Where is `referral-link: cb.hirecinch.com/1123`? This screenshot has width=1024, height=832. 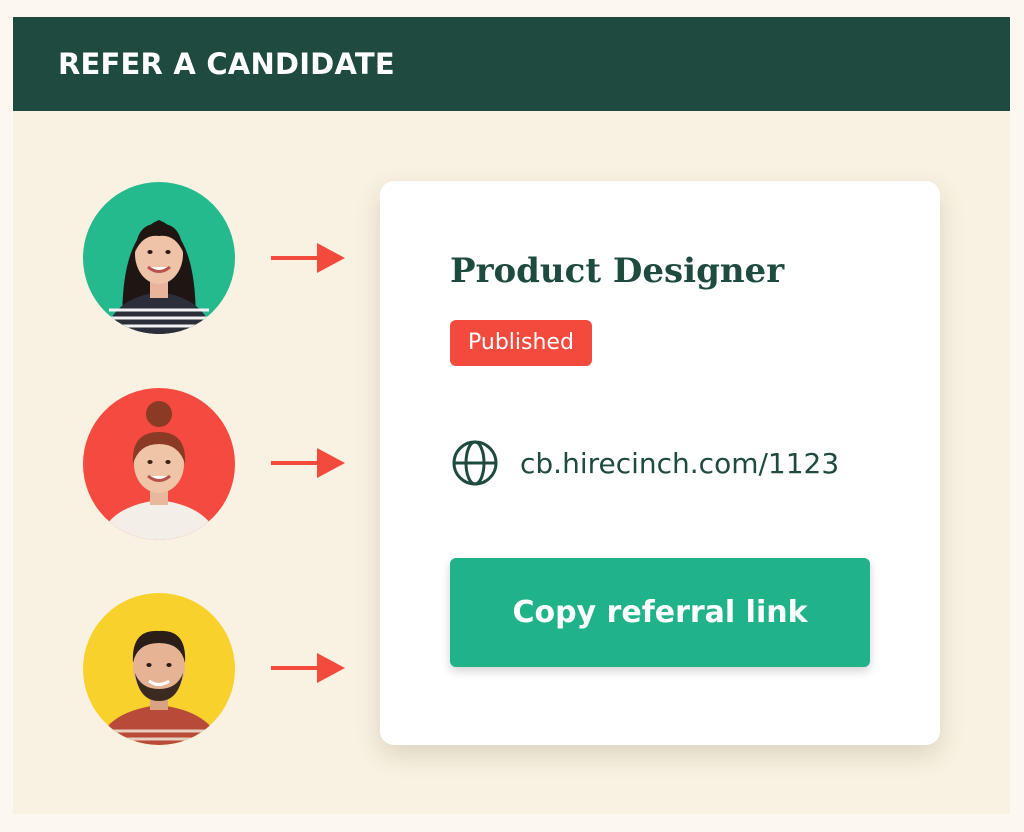
referral-link: cb.hirecinch.com/1123 is located at coordinates (679, 463).